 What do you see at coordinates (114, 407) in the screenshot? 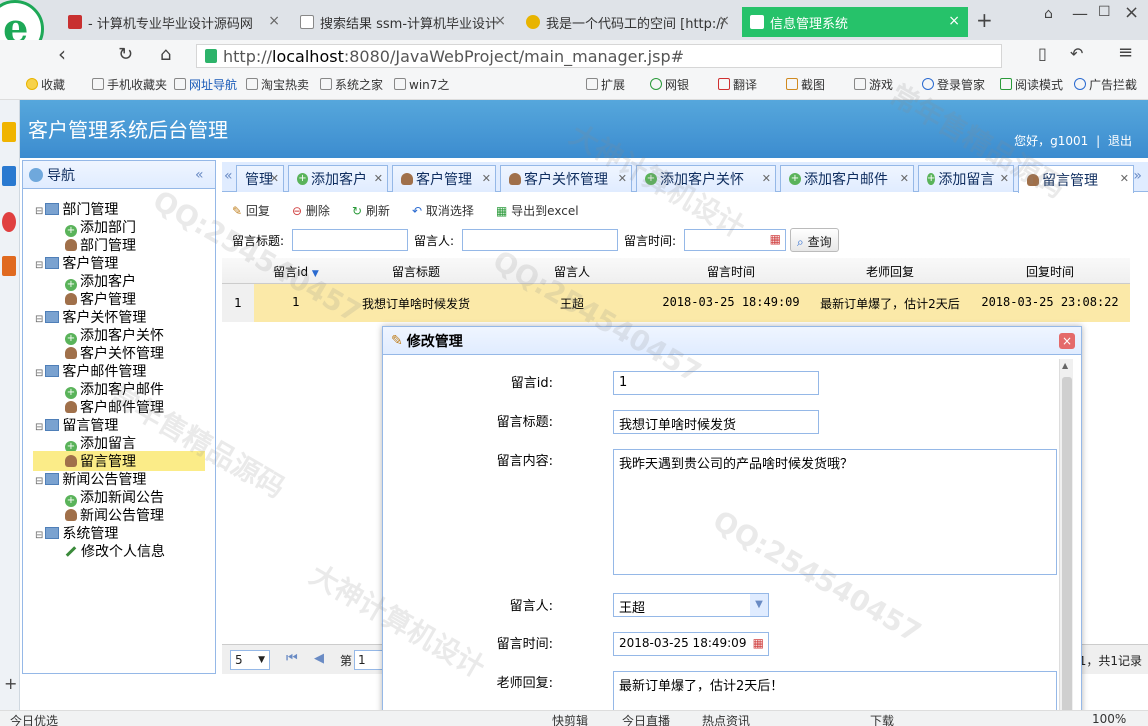
I see `nav-item: 客户邮件管理` at bounding box center [114, 407].